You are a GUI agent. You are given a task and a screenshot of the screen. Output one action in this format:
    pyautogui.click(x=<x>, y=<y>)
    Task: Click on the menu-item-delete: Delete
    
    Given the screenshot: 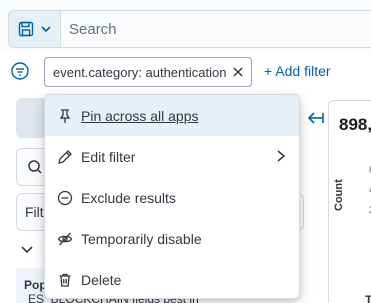 What is the action you would take?
    pyautogui.click(x=172, y=278)
    